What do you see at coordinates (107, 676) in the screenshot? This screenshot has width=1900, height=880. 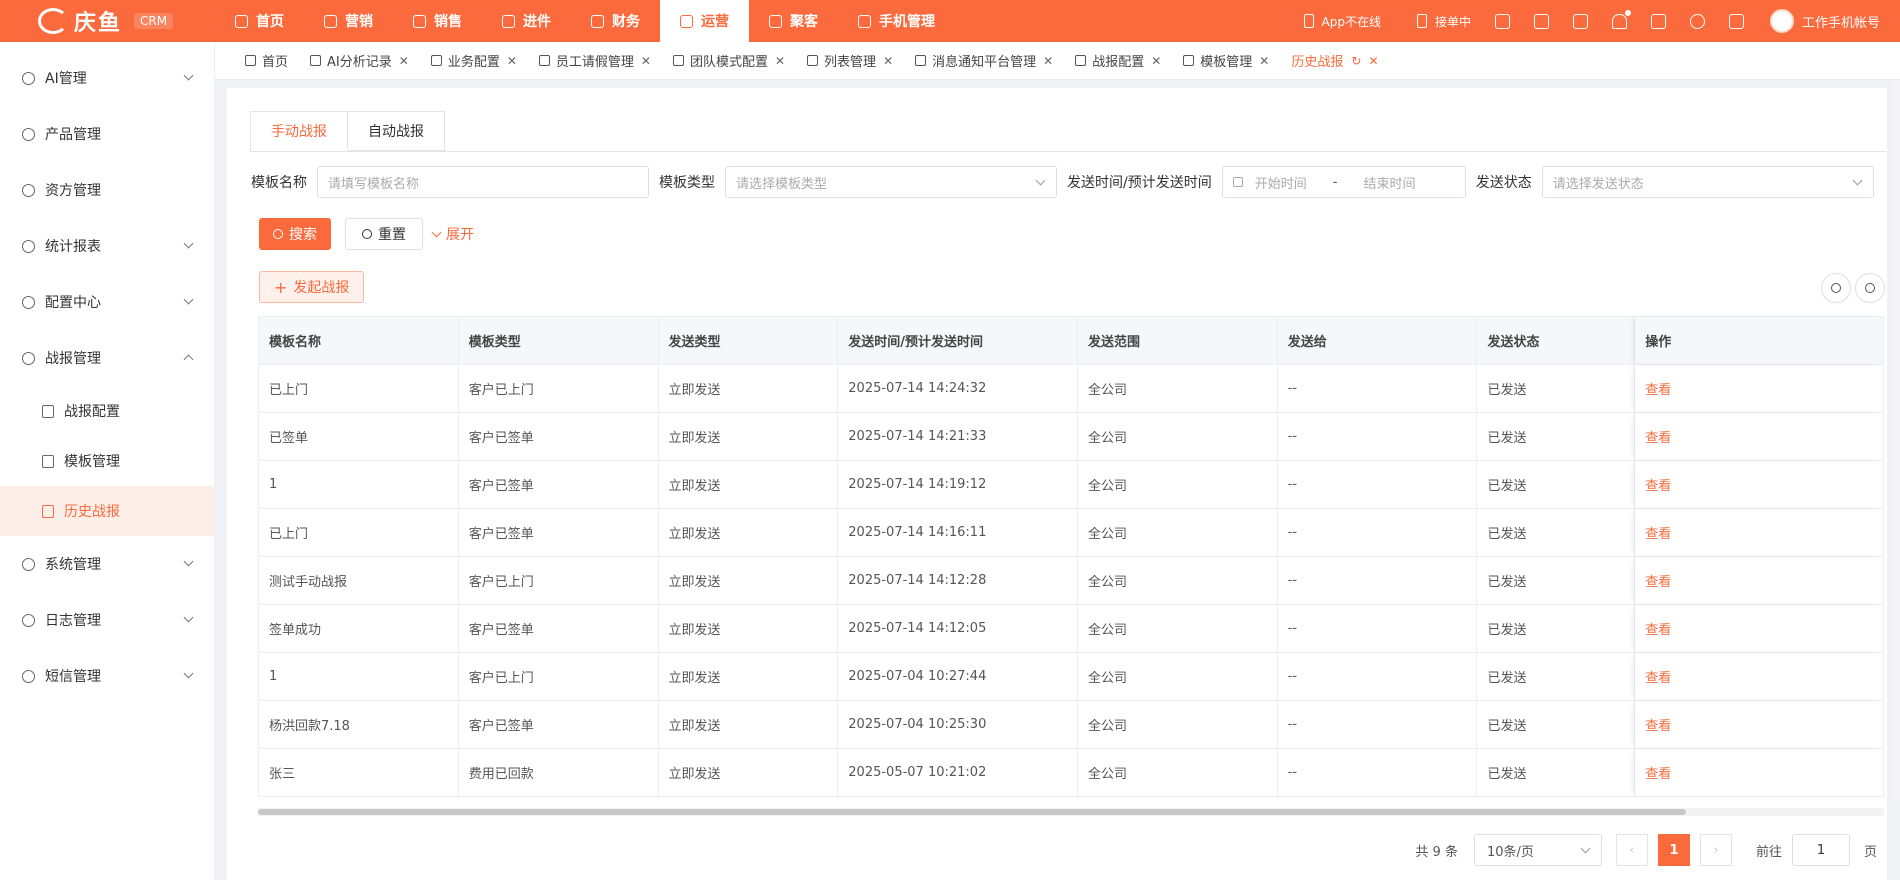 I see `sidebar-item-sms: 短信管理` at bounding box center [107, 676].